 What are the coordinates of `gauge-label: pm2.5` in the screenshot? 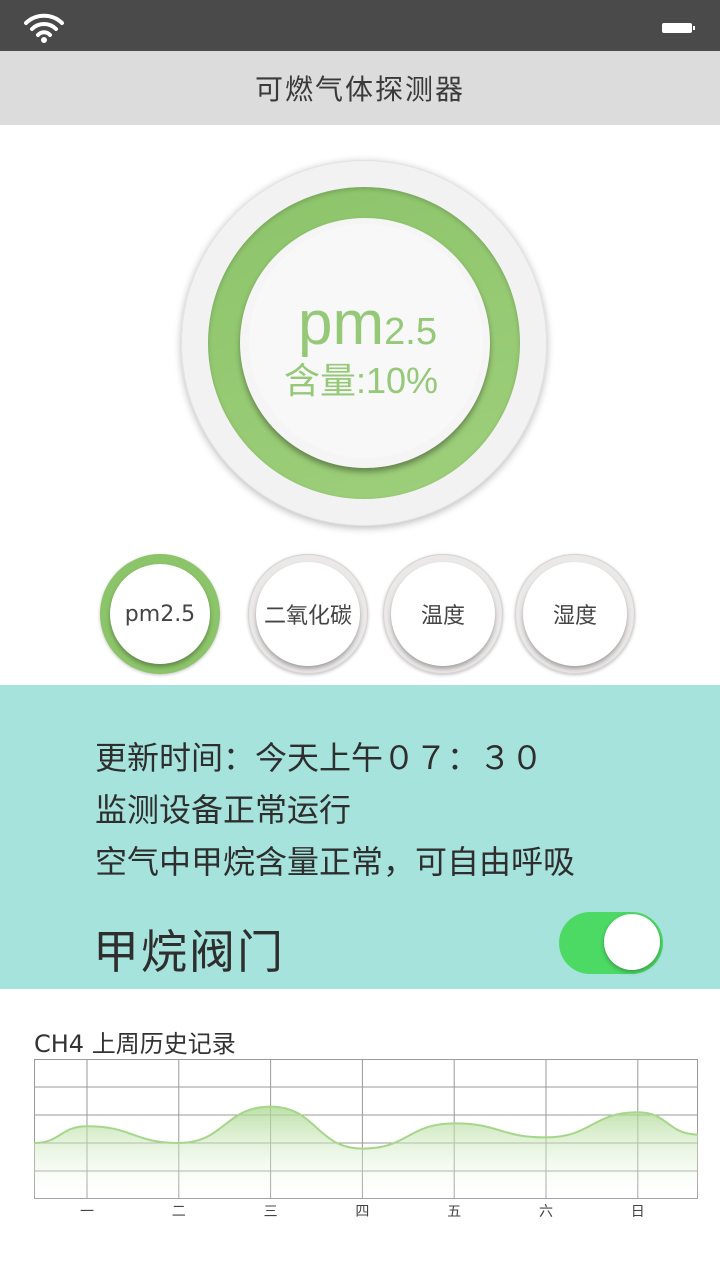 It's located at (367, 323).